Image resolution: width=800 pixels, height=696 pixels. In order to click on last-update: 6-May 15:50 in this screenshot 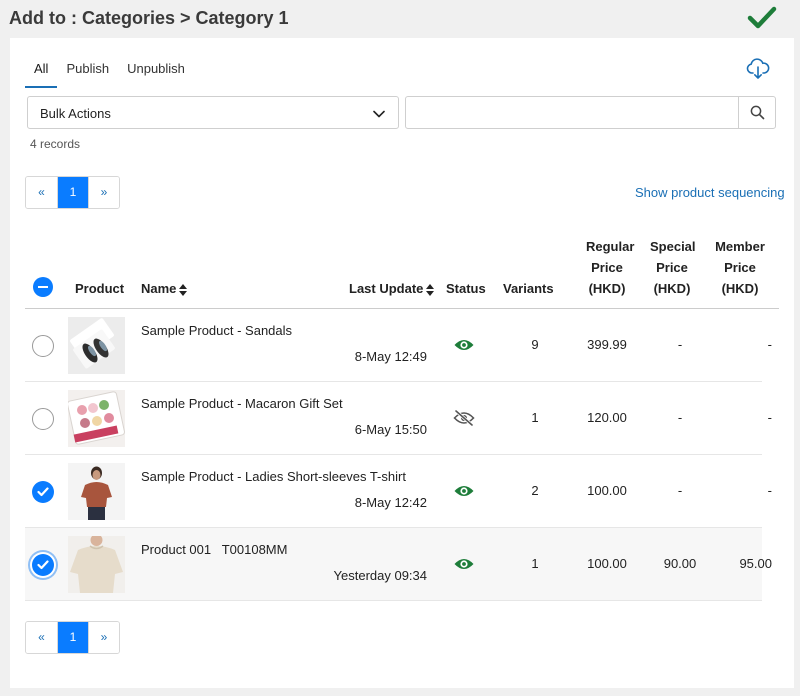, I will do `click(390, 429)`.